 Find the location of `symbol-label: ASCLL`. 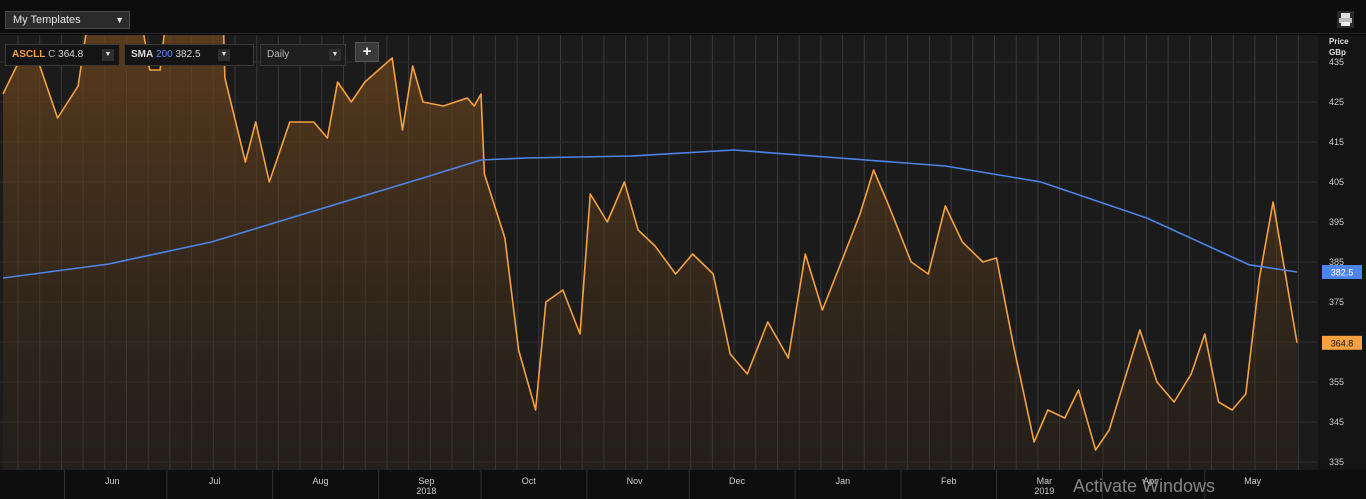

symbol-label: ASCLL is located at coordinates (29, 54).